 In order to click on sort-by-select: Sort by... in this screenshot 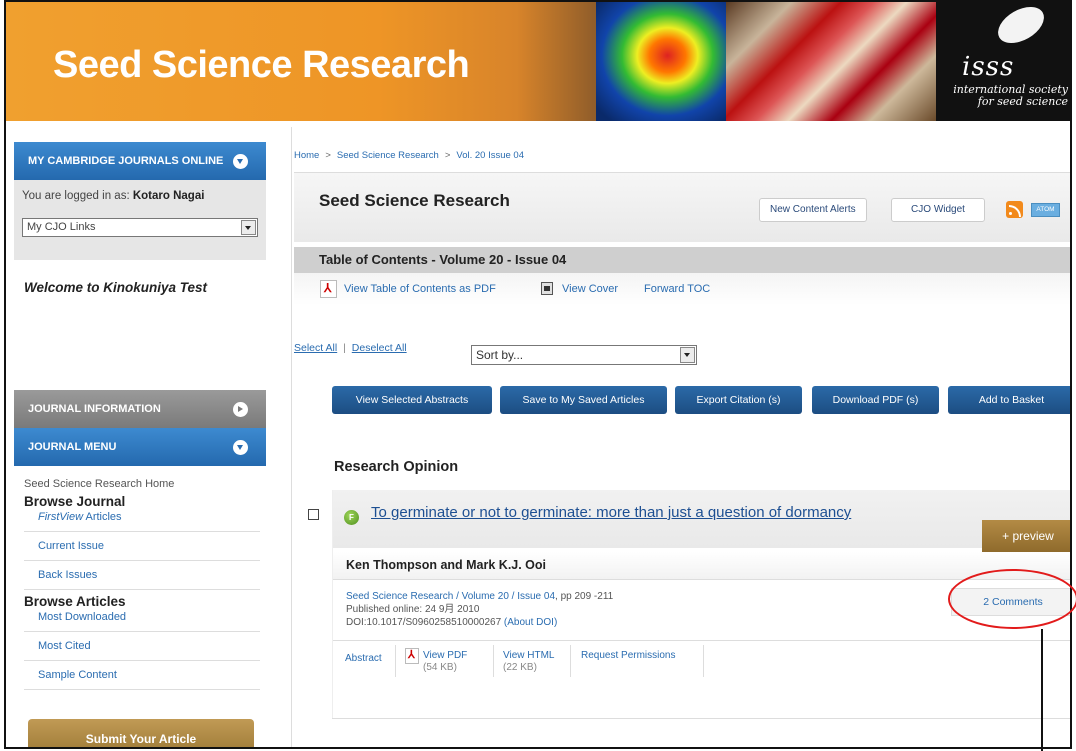, I will do `click(584, 355)`.